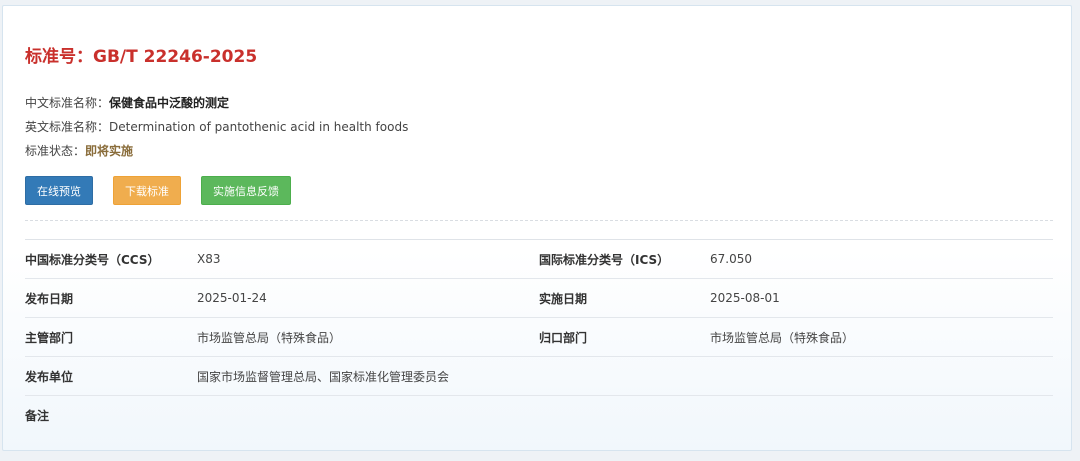 The height and width of the screenshot is (461, 1080). Describe the element at coordinates (269, 337) in the screenshot. I see `dept-value: 市场监管总局（特殊食品）` at that location.